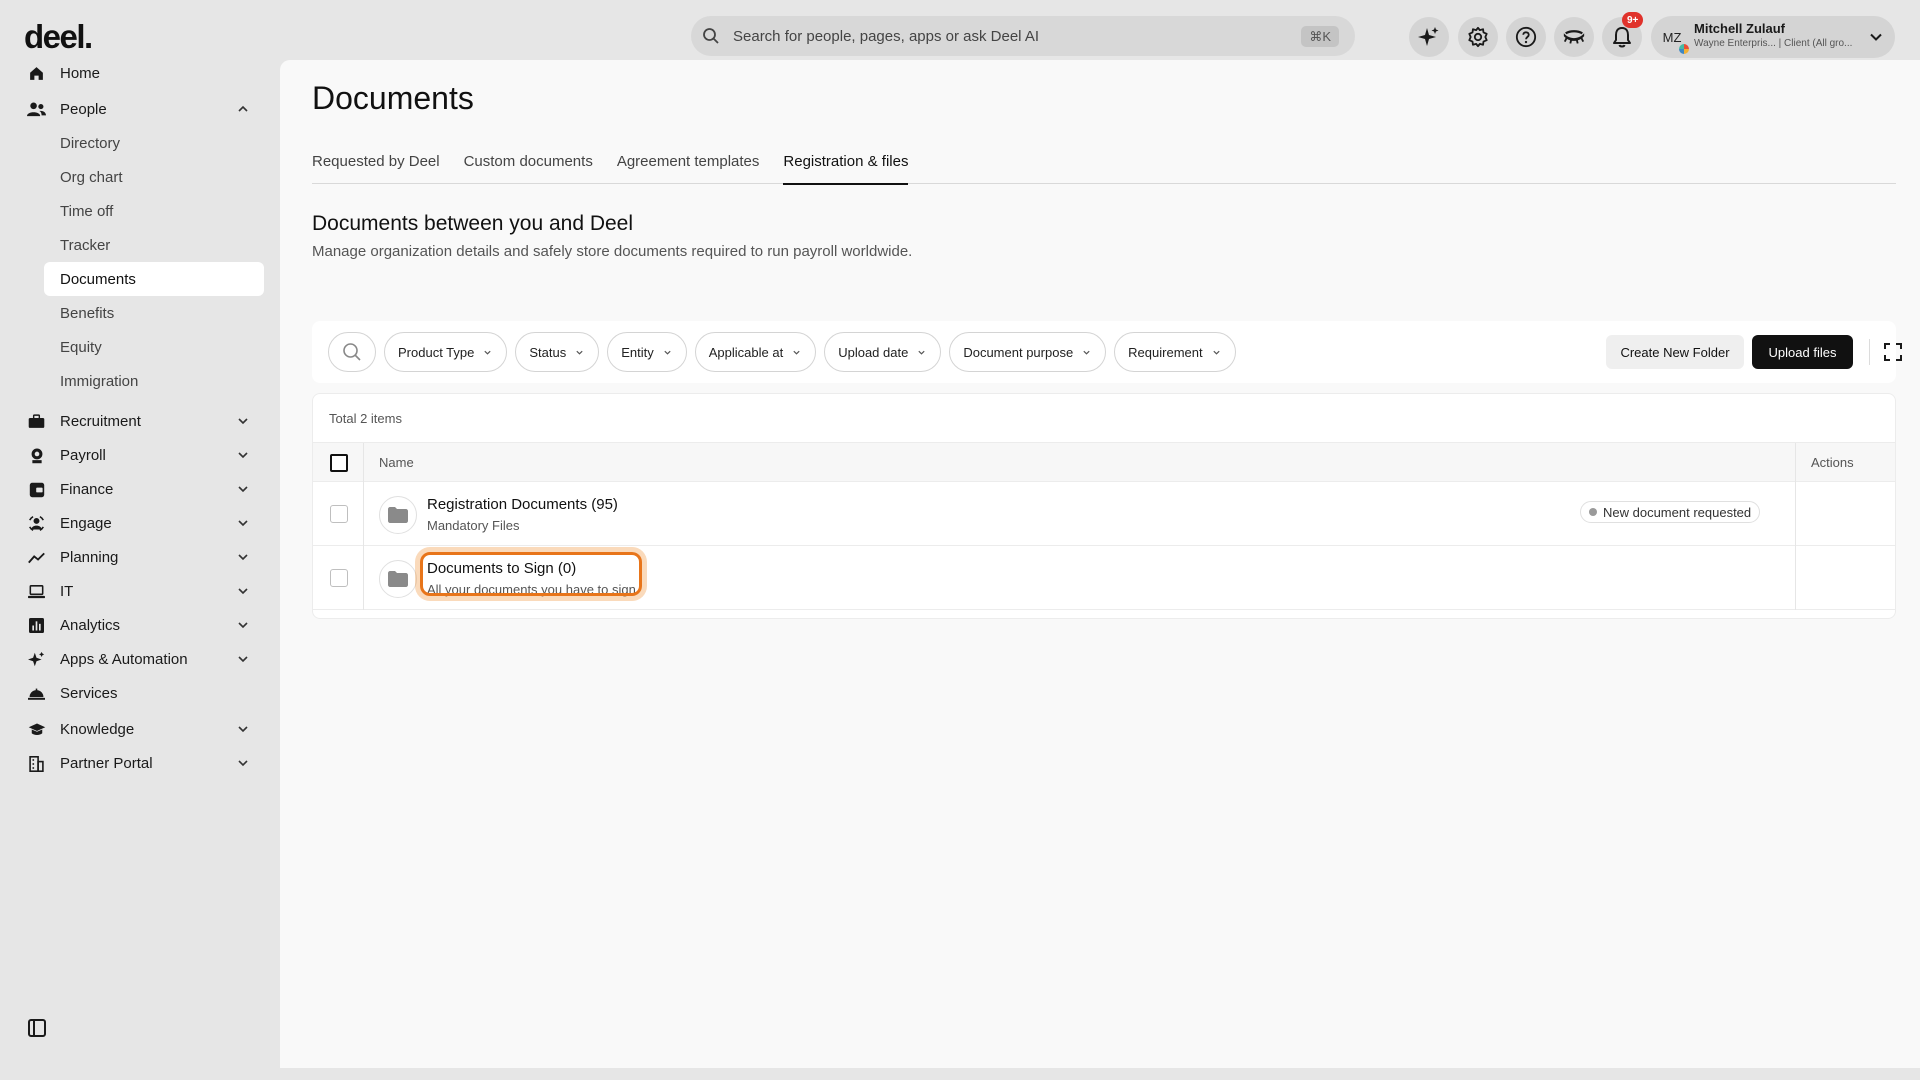 The image size is (1920, 1080). What do you see at coordinates (140, 523) in the screenshot?
I see `sidebar-item-engage: Engage` at bounding box center [140, 523].